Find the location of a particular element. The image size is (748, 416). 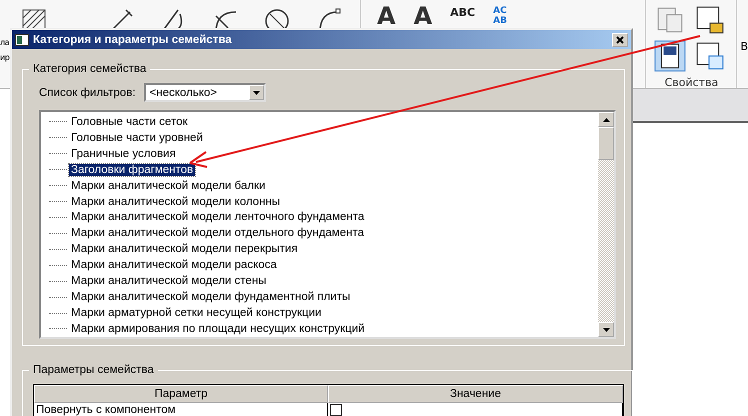

group-title: Параметры семейства is located at coordinates (93, 370).